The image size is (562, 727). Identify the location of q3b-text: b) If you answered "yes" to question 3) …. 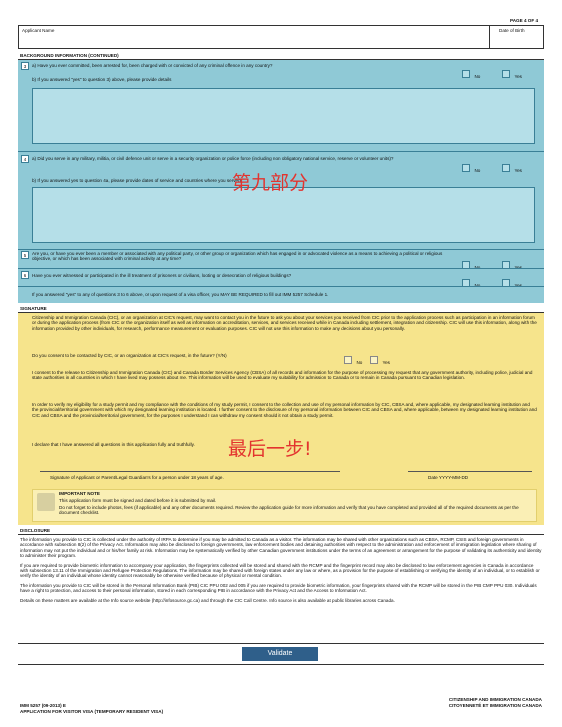
(102, 79).